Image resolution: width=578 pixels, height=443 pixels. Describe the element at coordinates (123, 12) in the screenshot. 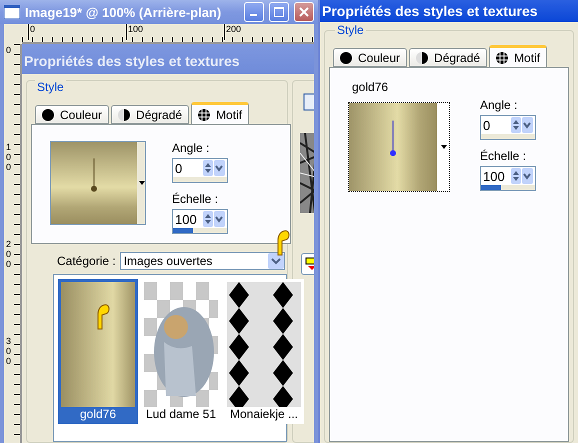

I see `window-title: Image19* @ 100% (Arrière-plan)` at that location.